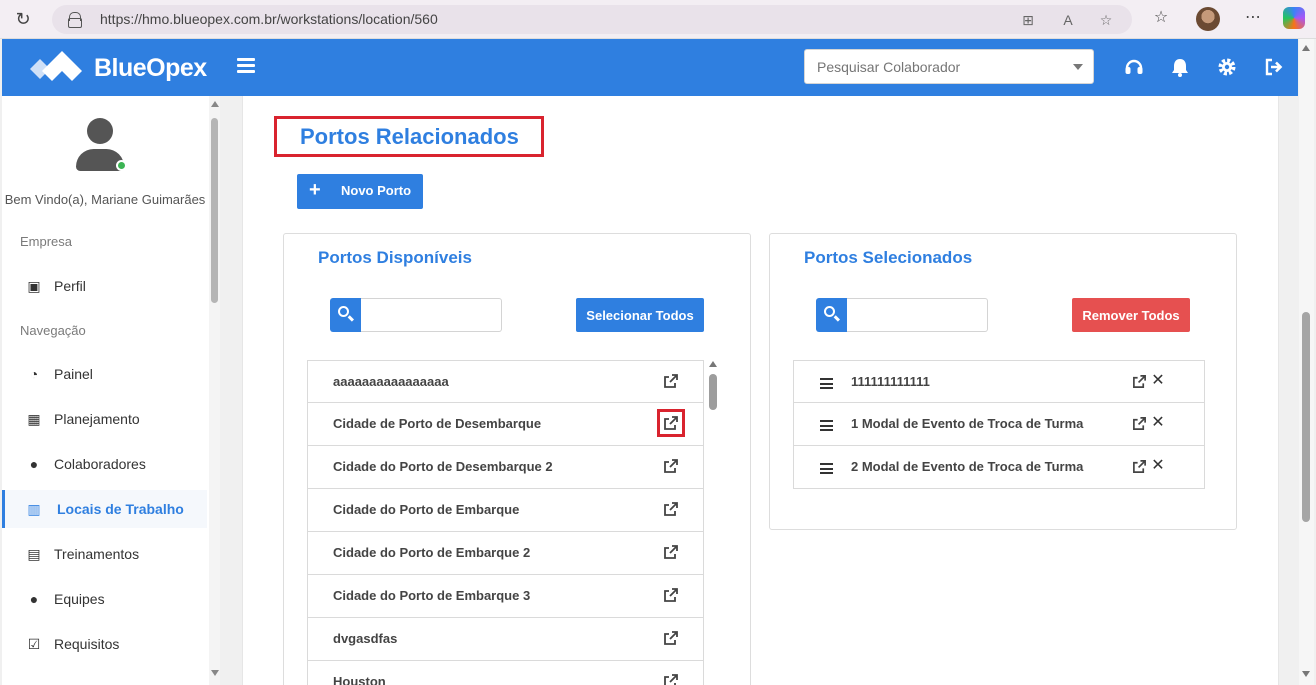 This screenshot has height=685, width=1316. I want to click on list-item: aaaaaaaaaaaaaaaa, so click(505, 381).